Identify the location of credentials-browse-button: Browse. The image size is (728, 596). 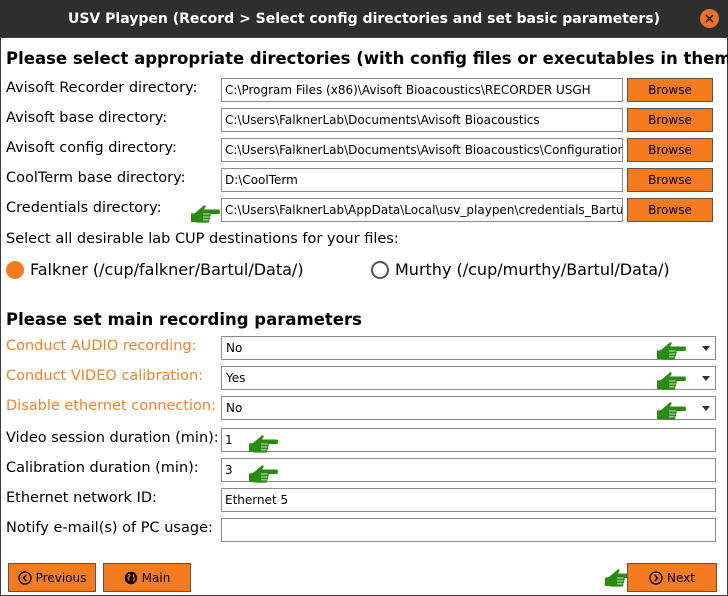
(670, 210).